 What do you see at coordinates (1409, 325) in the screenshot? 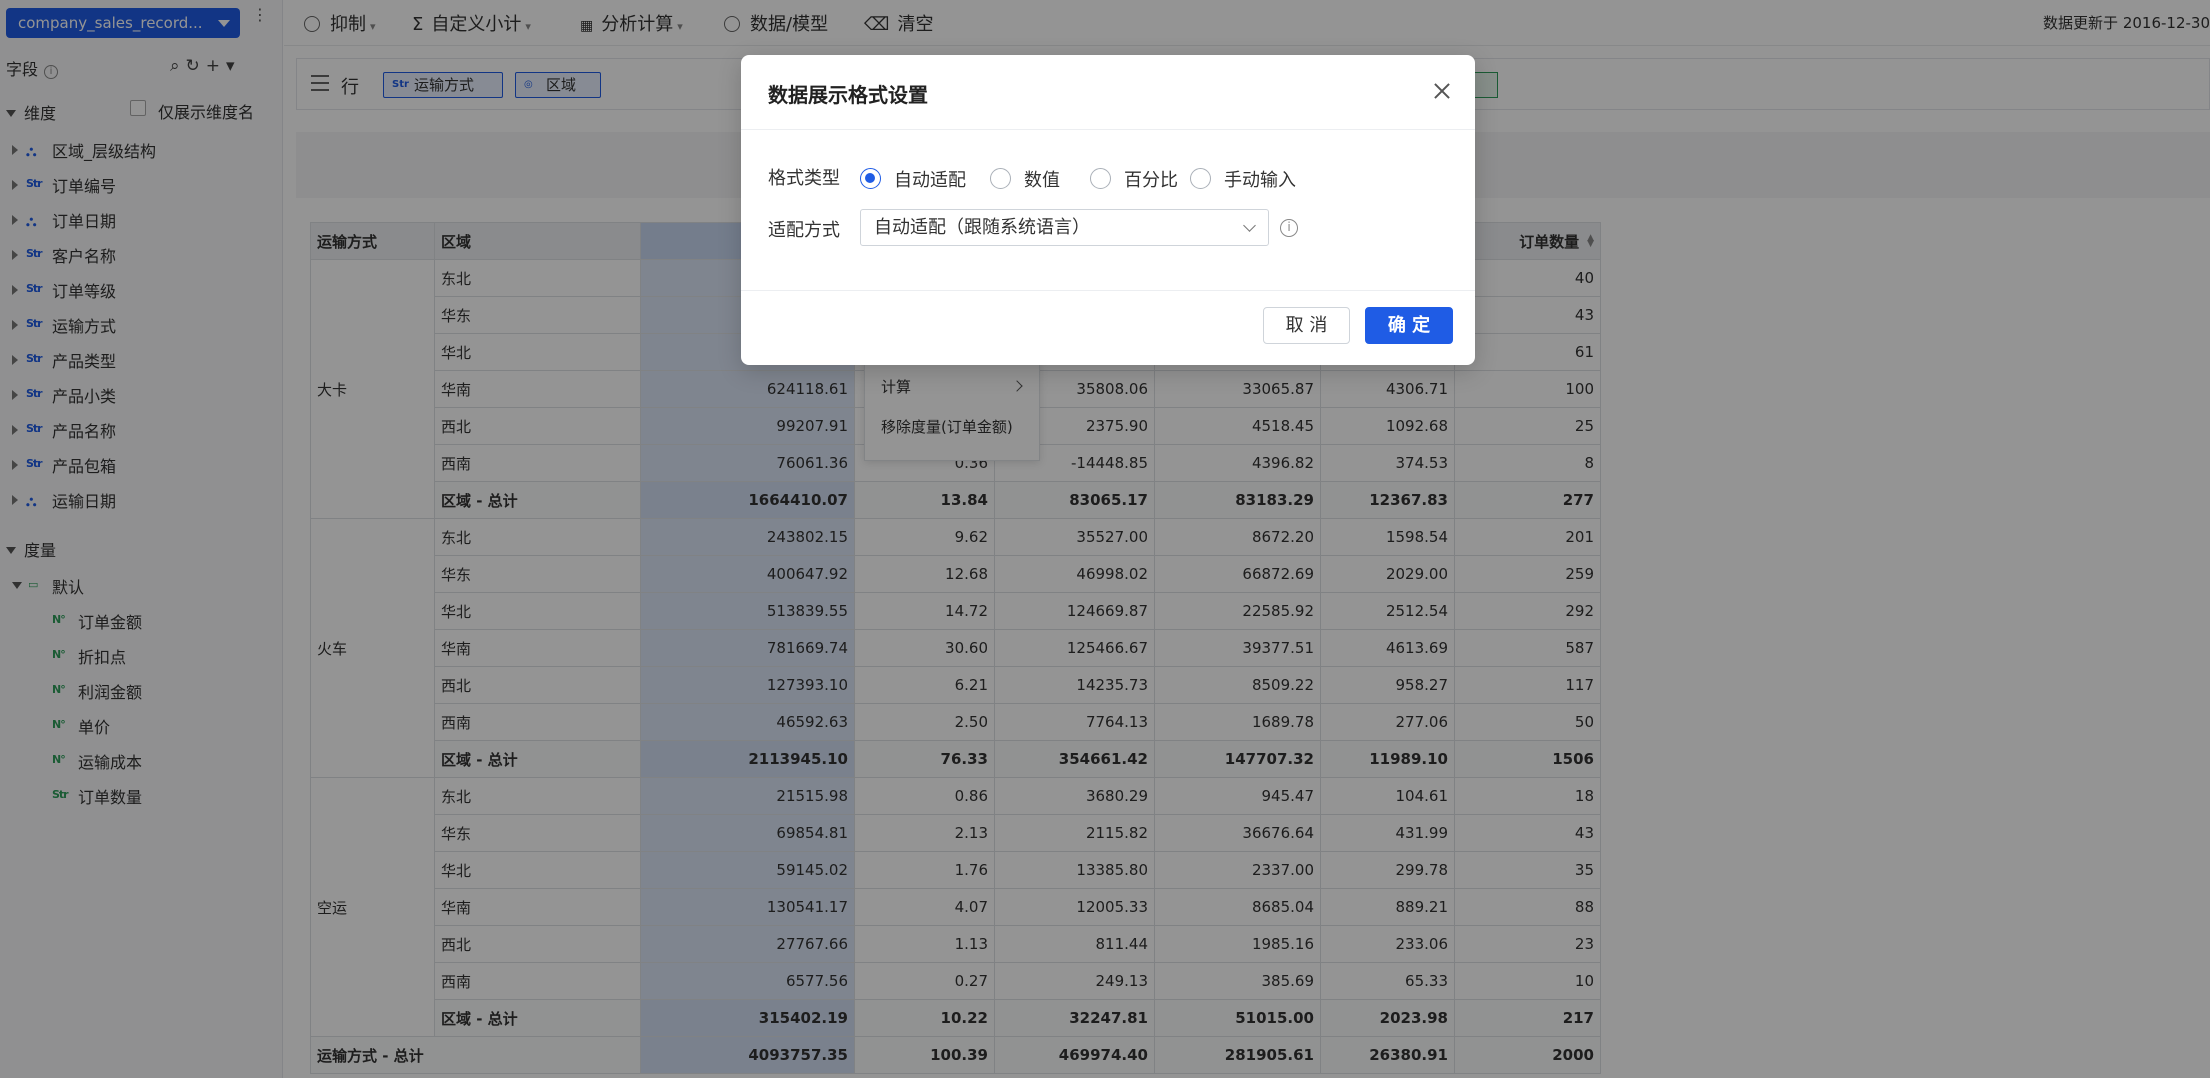
I see `confirm-button: 确 定` at bounding box center [1409, 325].